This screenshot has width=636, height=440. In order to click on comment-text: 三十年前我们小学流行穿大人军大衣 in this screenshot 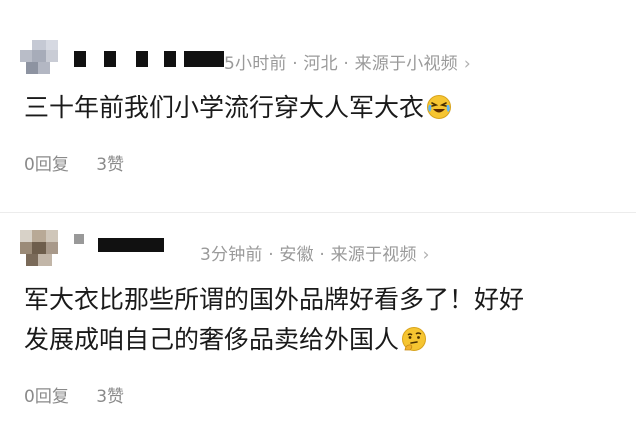, I will do `click(324, 110)`.